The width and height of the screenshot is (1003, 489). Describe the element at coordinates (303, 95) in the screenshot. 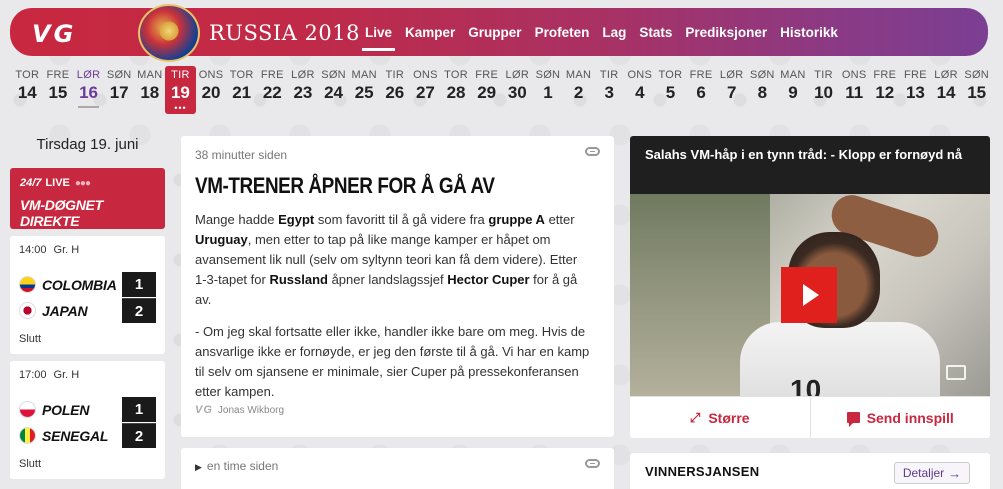

I see `date-9: LØR 23` at that location.